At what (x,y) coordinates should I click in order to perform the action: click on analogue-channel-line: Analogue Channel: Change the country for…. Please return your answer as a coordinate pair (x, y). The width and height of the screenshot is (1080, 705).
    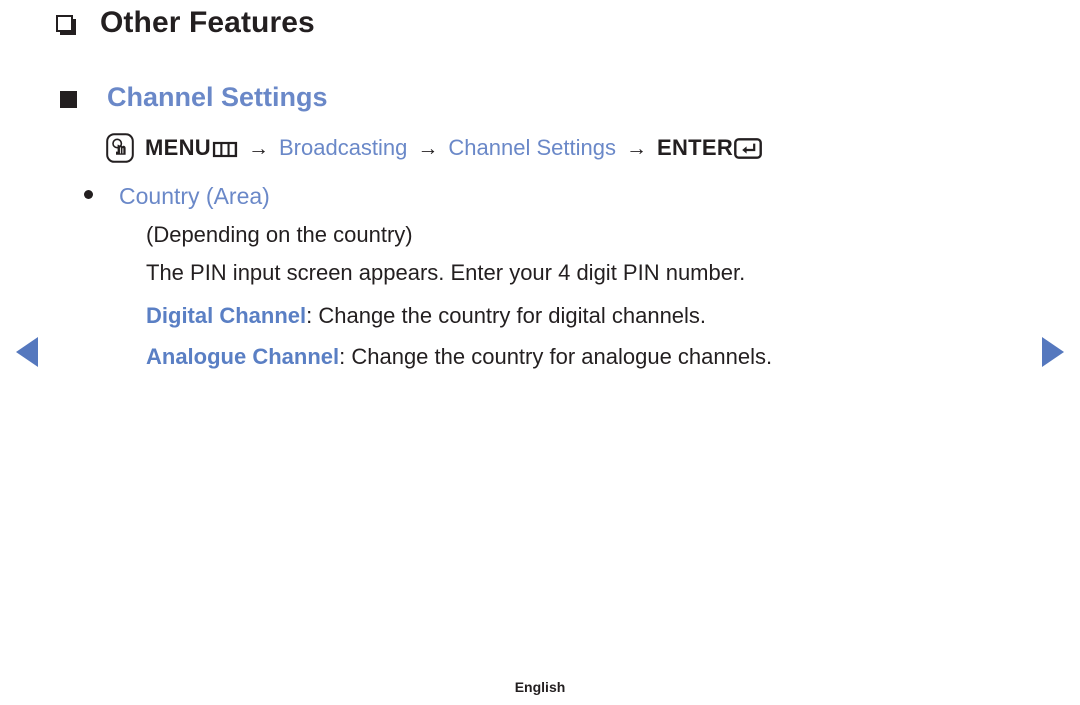
    Looking at the image, I should click on (459, 357).